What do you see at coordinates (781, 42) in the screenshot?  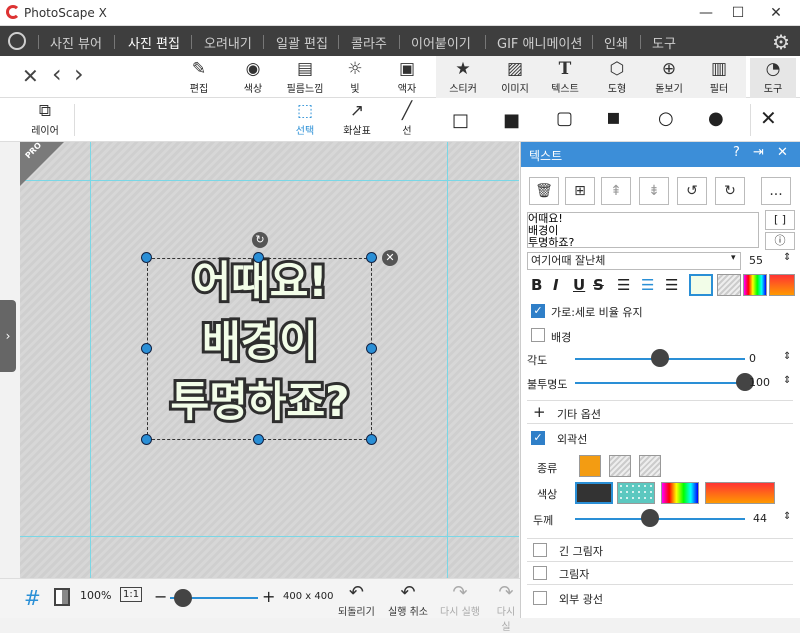 I see `settings-gear-icon: ⚙` at bounding box center [781, 42].